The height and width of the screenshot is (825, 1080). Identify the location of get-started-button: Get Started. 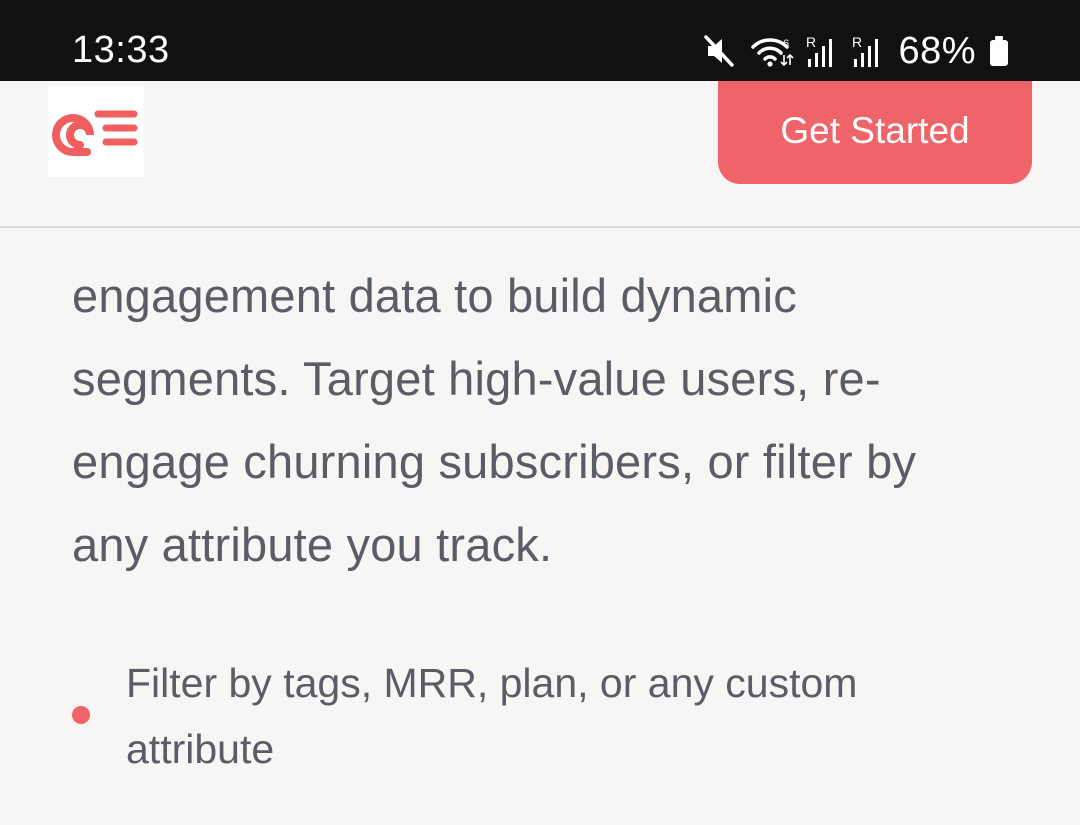
(875, 132).